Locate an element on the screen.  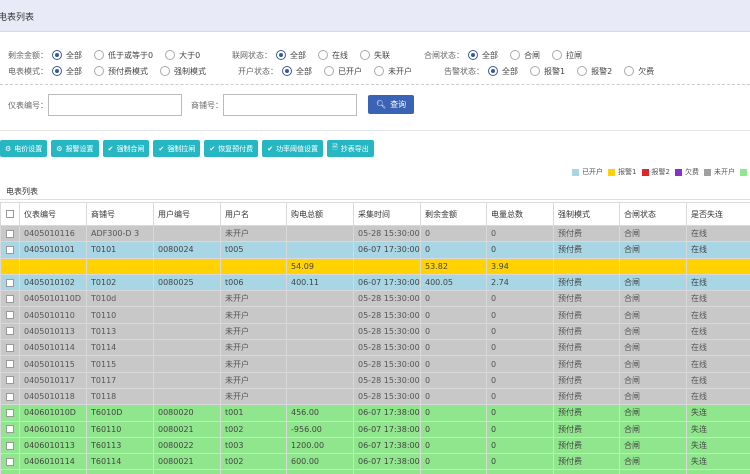
toolbar-button: ✔ 恢复预付费 is located at coordinates (231, 148).